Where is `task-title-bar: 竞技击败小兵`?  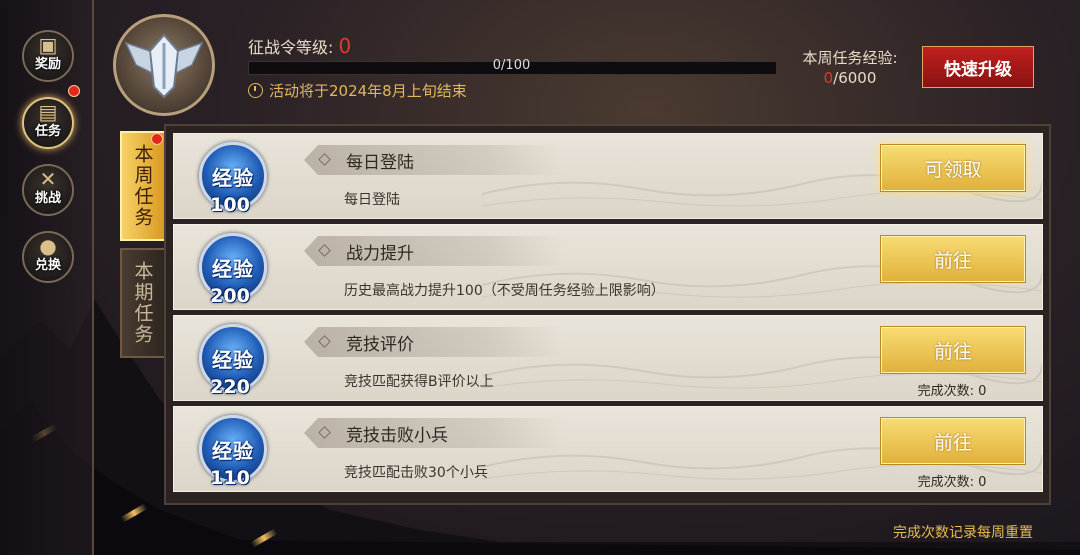 task-title-bar: 竞技击败小兵 is located at coordinates (434, 433).